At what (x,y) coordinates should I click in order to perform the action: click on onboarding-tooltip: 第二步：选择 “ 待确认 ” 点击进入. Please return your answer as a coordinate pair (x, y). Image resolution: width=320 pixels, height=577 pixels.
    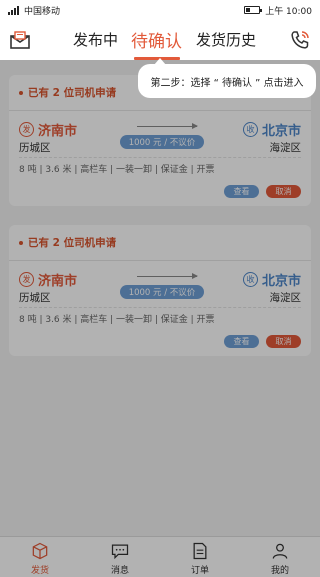
    Looking at the image, I should click on (227, 78).